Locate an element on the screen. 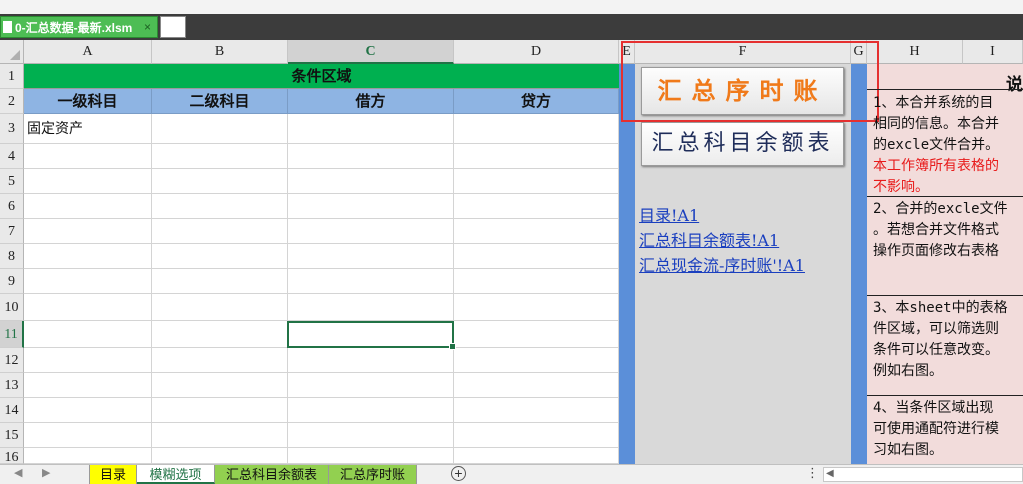  more-options-icon: ⋮ is located at coordinates (812, 473).